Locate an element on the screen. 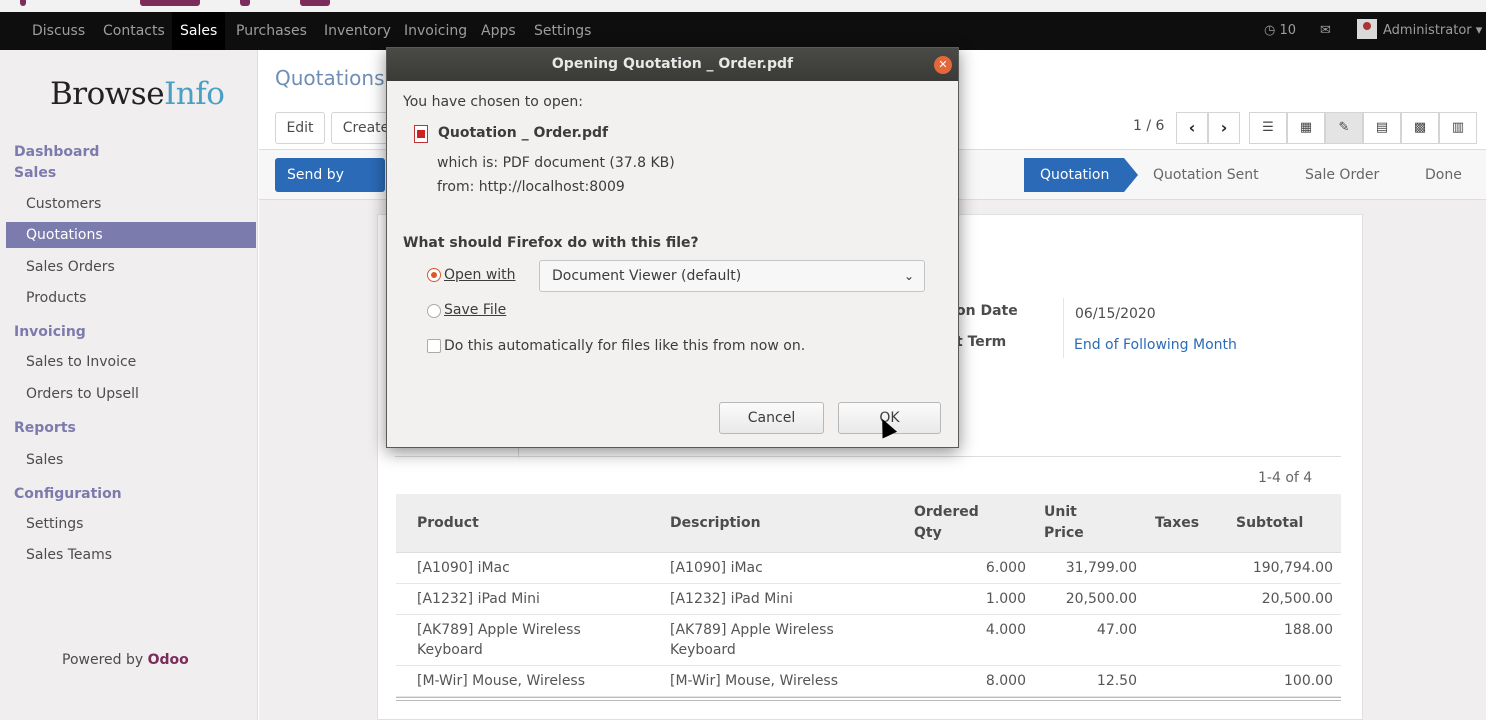 This screenshot has height=720, width=1486. sidebar-item-reports-sales: Sales is located at coordinates (131, 460).